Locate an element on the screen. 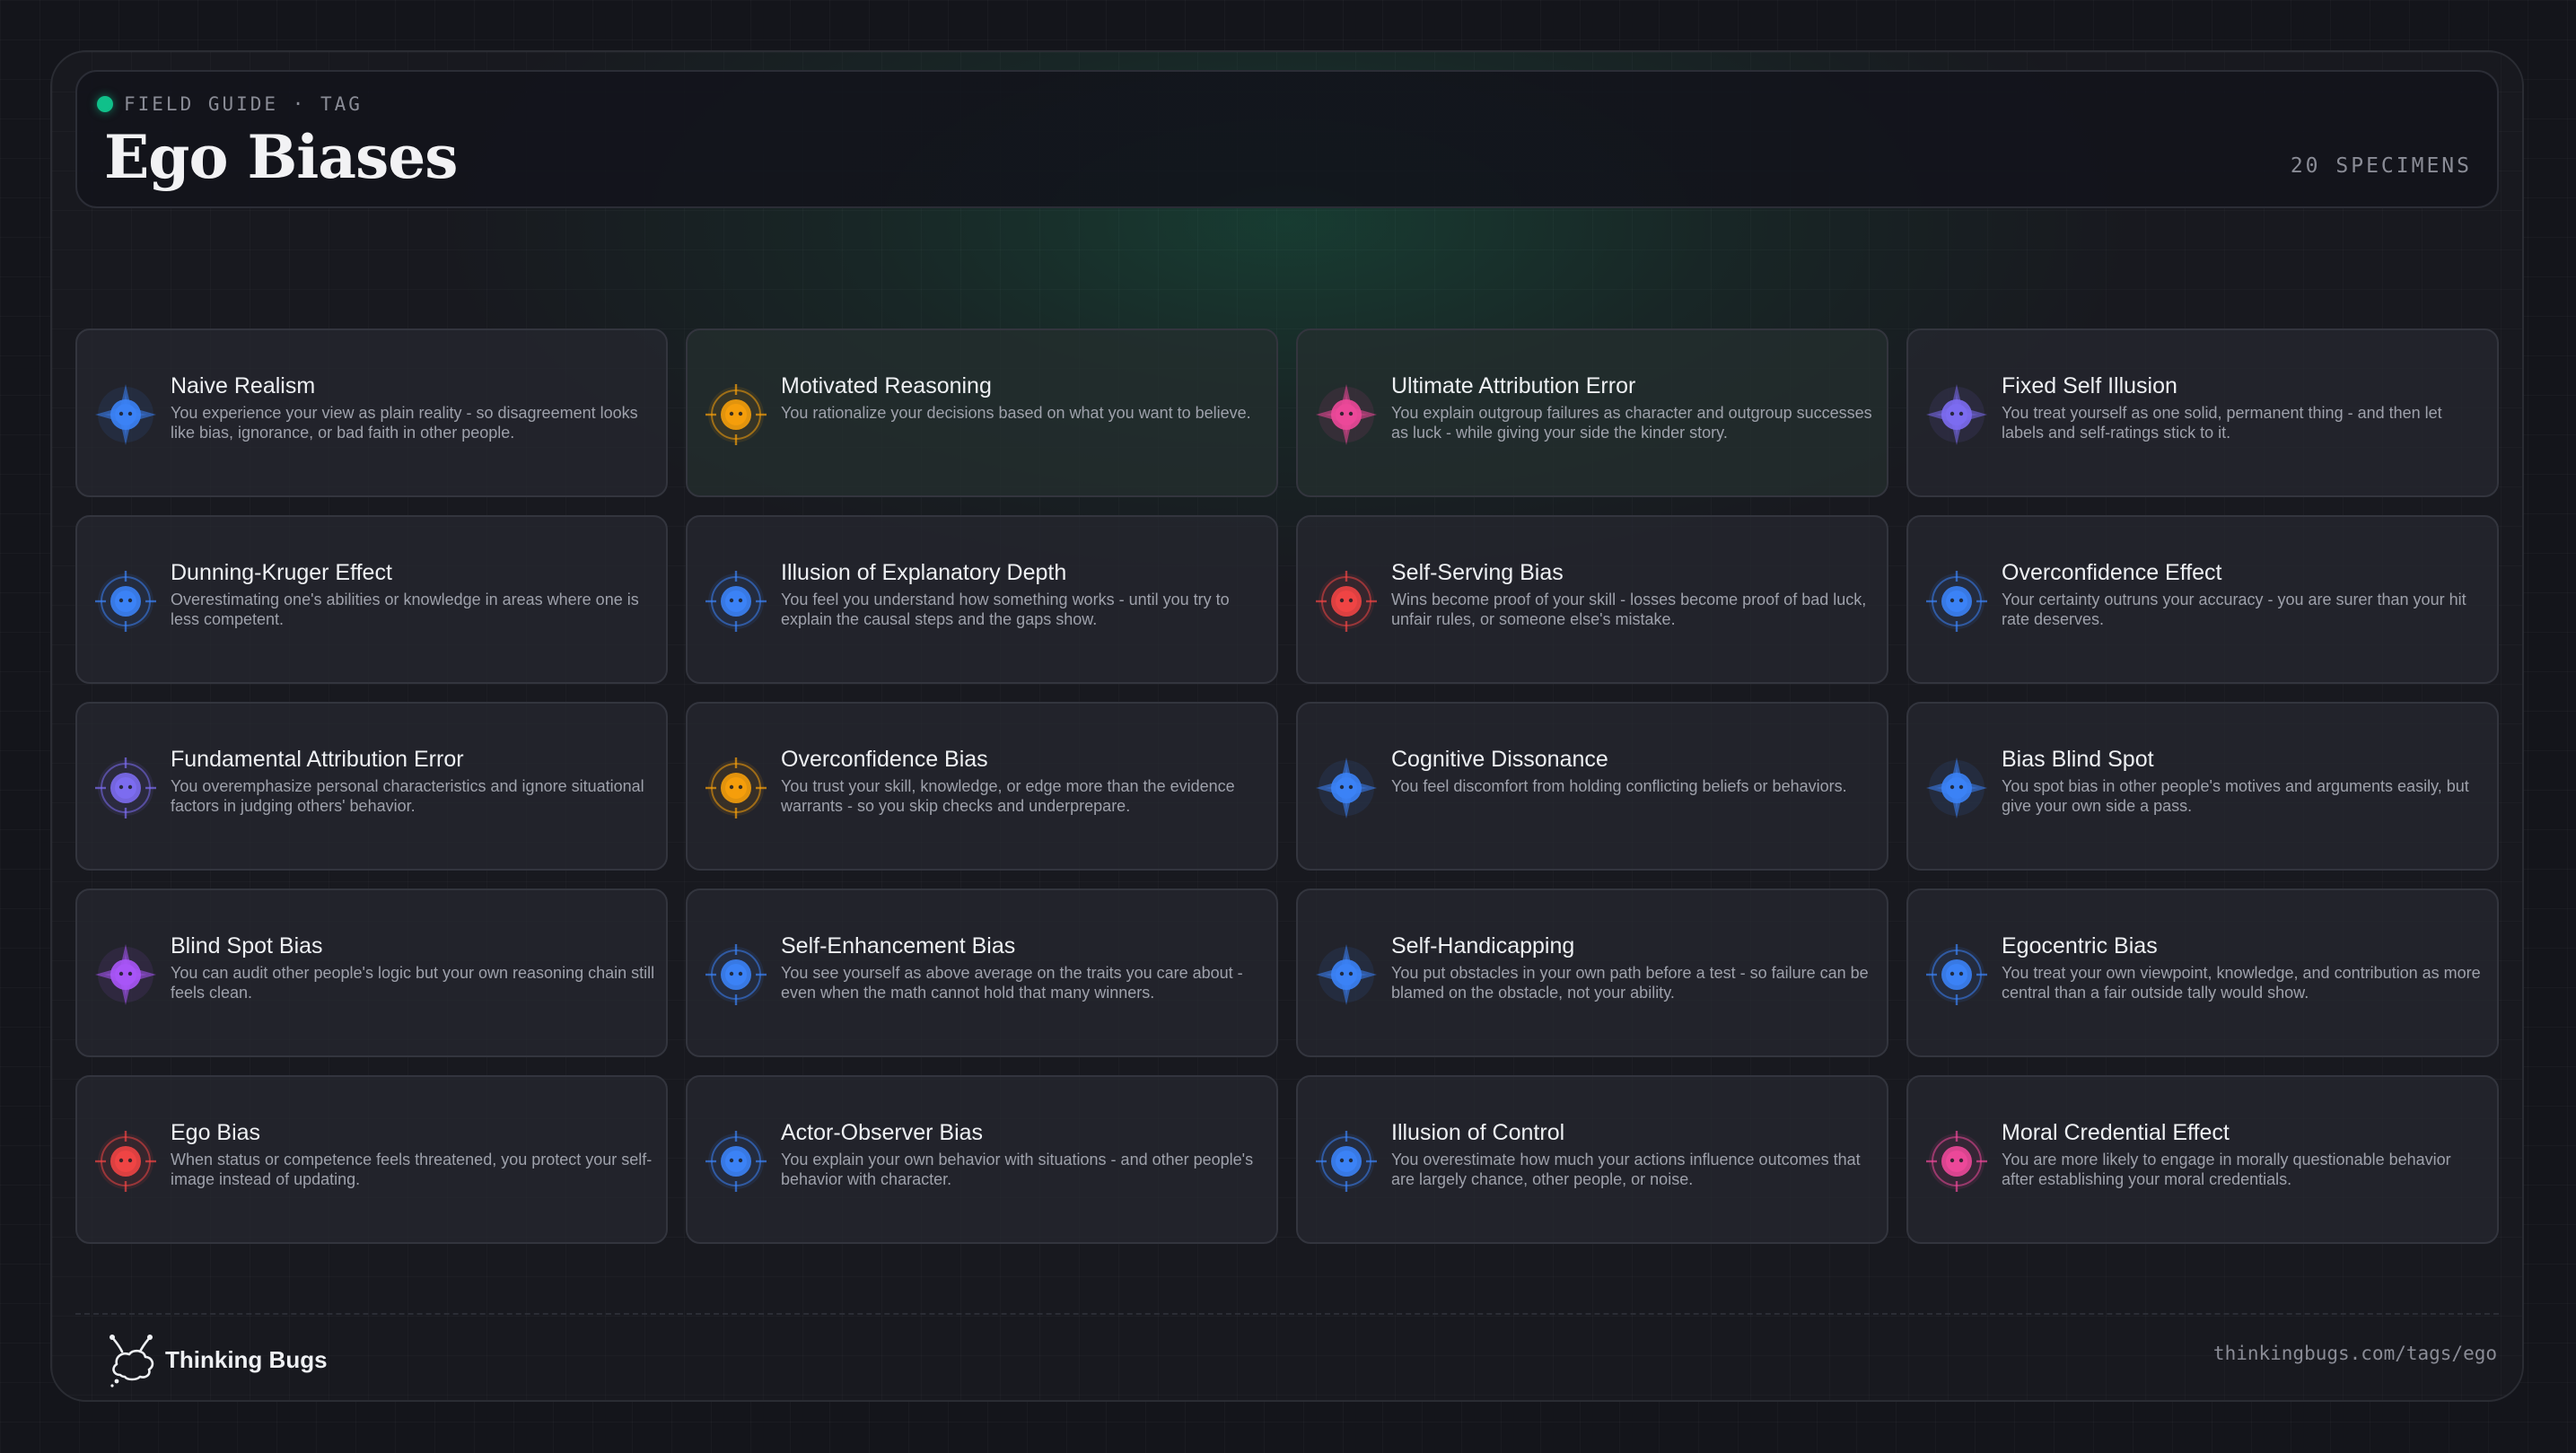 The width and height of the screenshot is (2576, 1453). thinking-bugs-logo-icon is located at coordinates (132, 1361).